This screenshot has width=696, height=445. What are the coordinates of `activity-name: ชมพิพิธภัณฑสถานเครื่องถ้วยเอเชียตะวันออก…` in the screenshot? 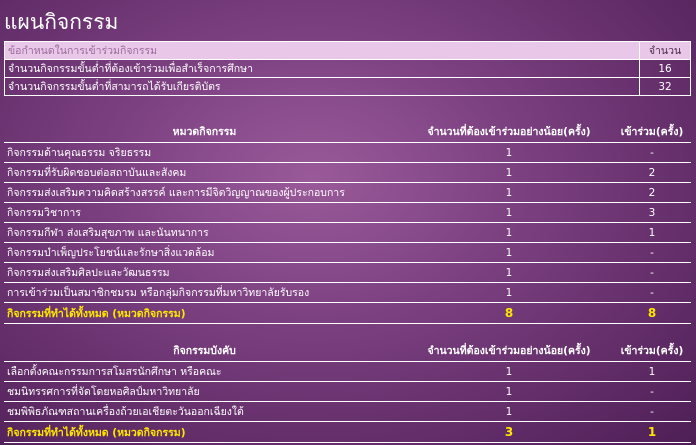 It's located at (204, 411).